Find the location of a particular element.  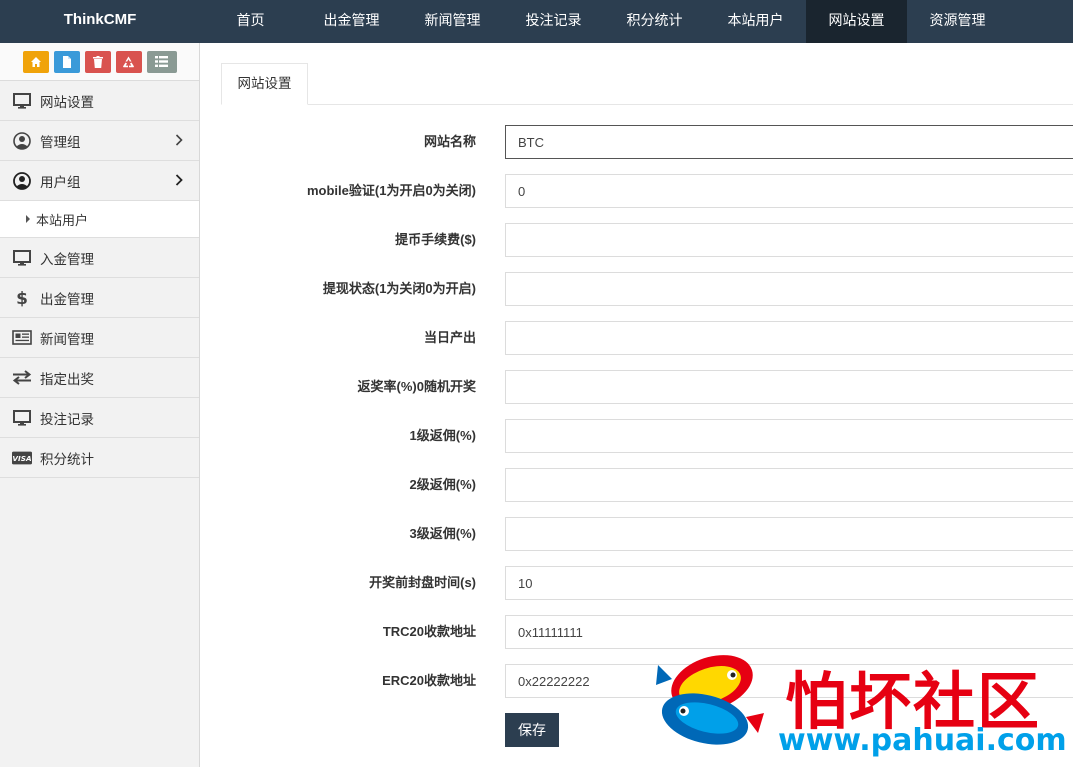

nav-site-settings: 网站设置 is located at coordinates (856, 21).